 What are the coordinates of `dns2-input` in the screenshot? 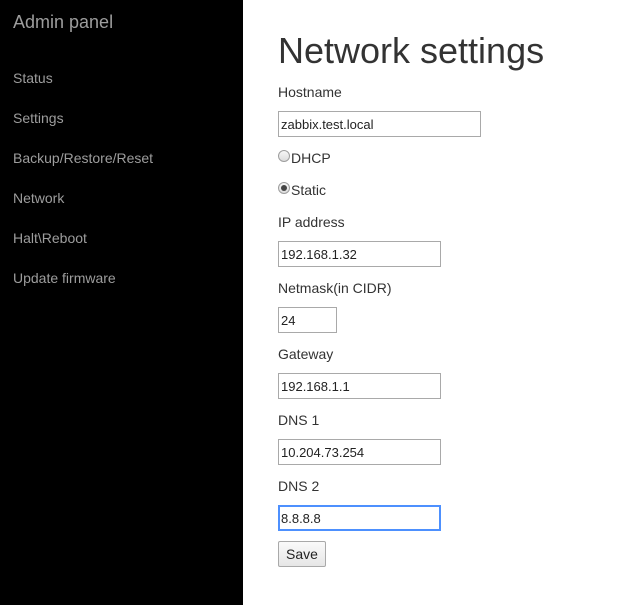 It's located at (359, 518).